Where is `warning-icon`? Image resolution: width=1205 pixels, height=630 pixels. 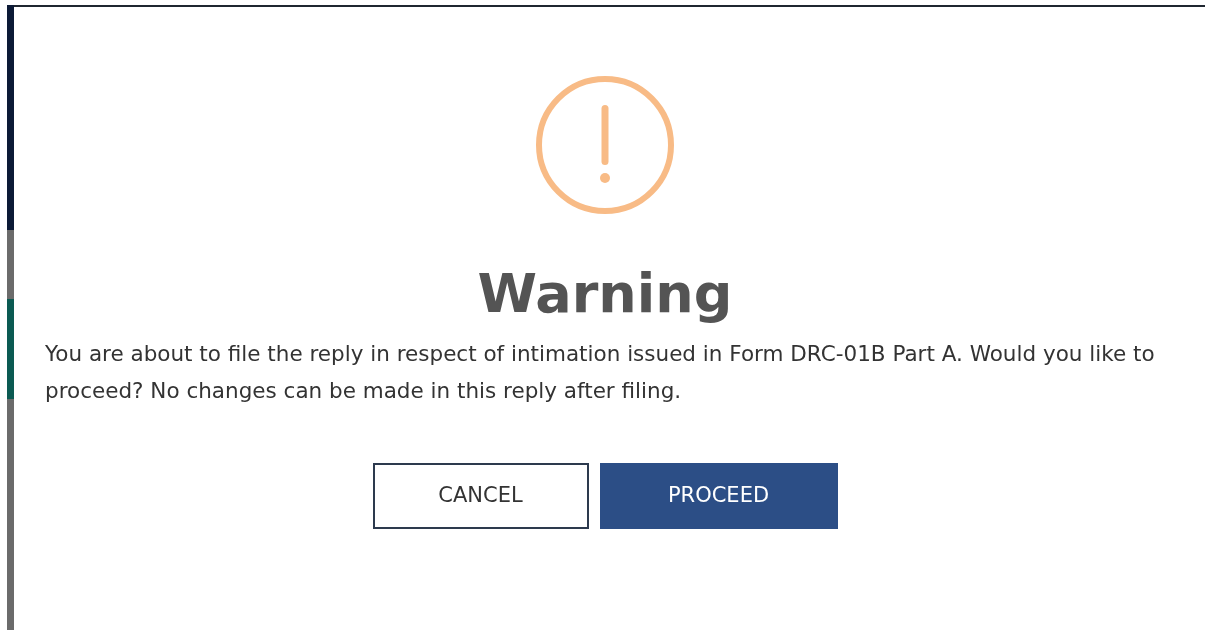
warning-icon is located at coordinates (605, 145).